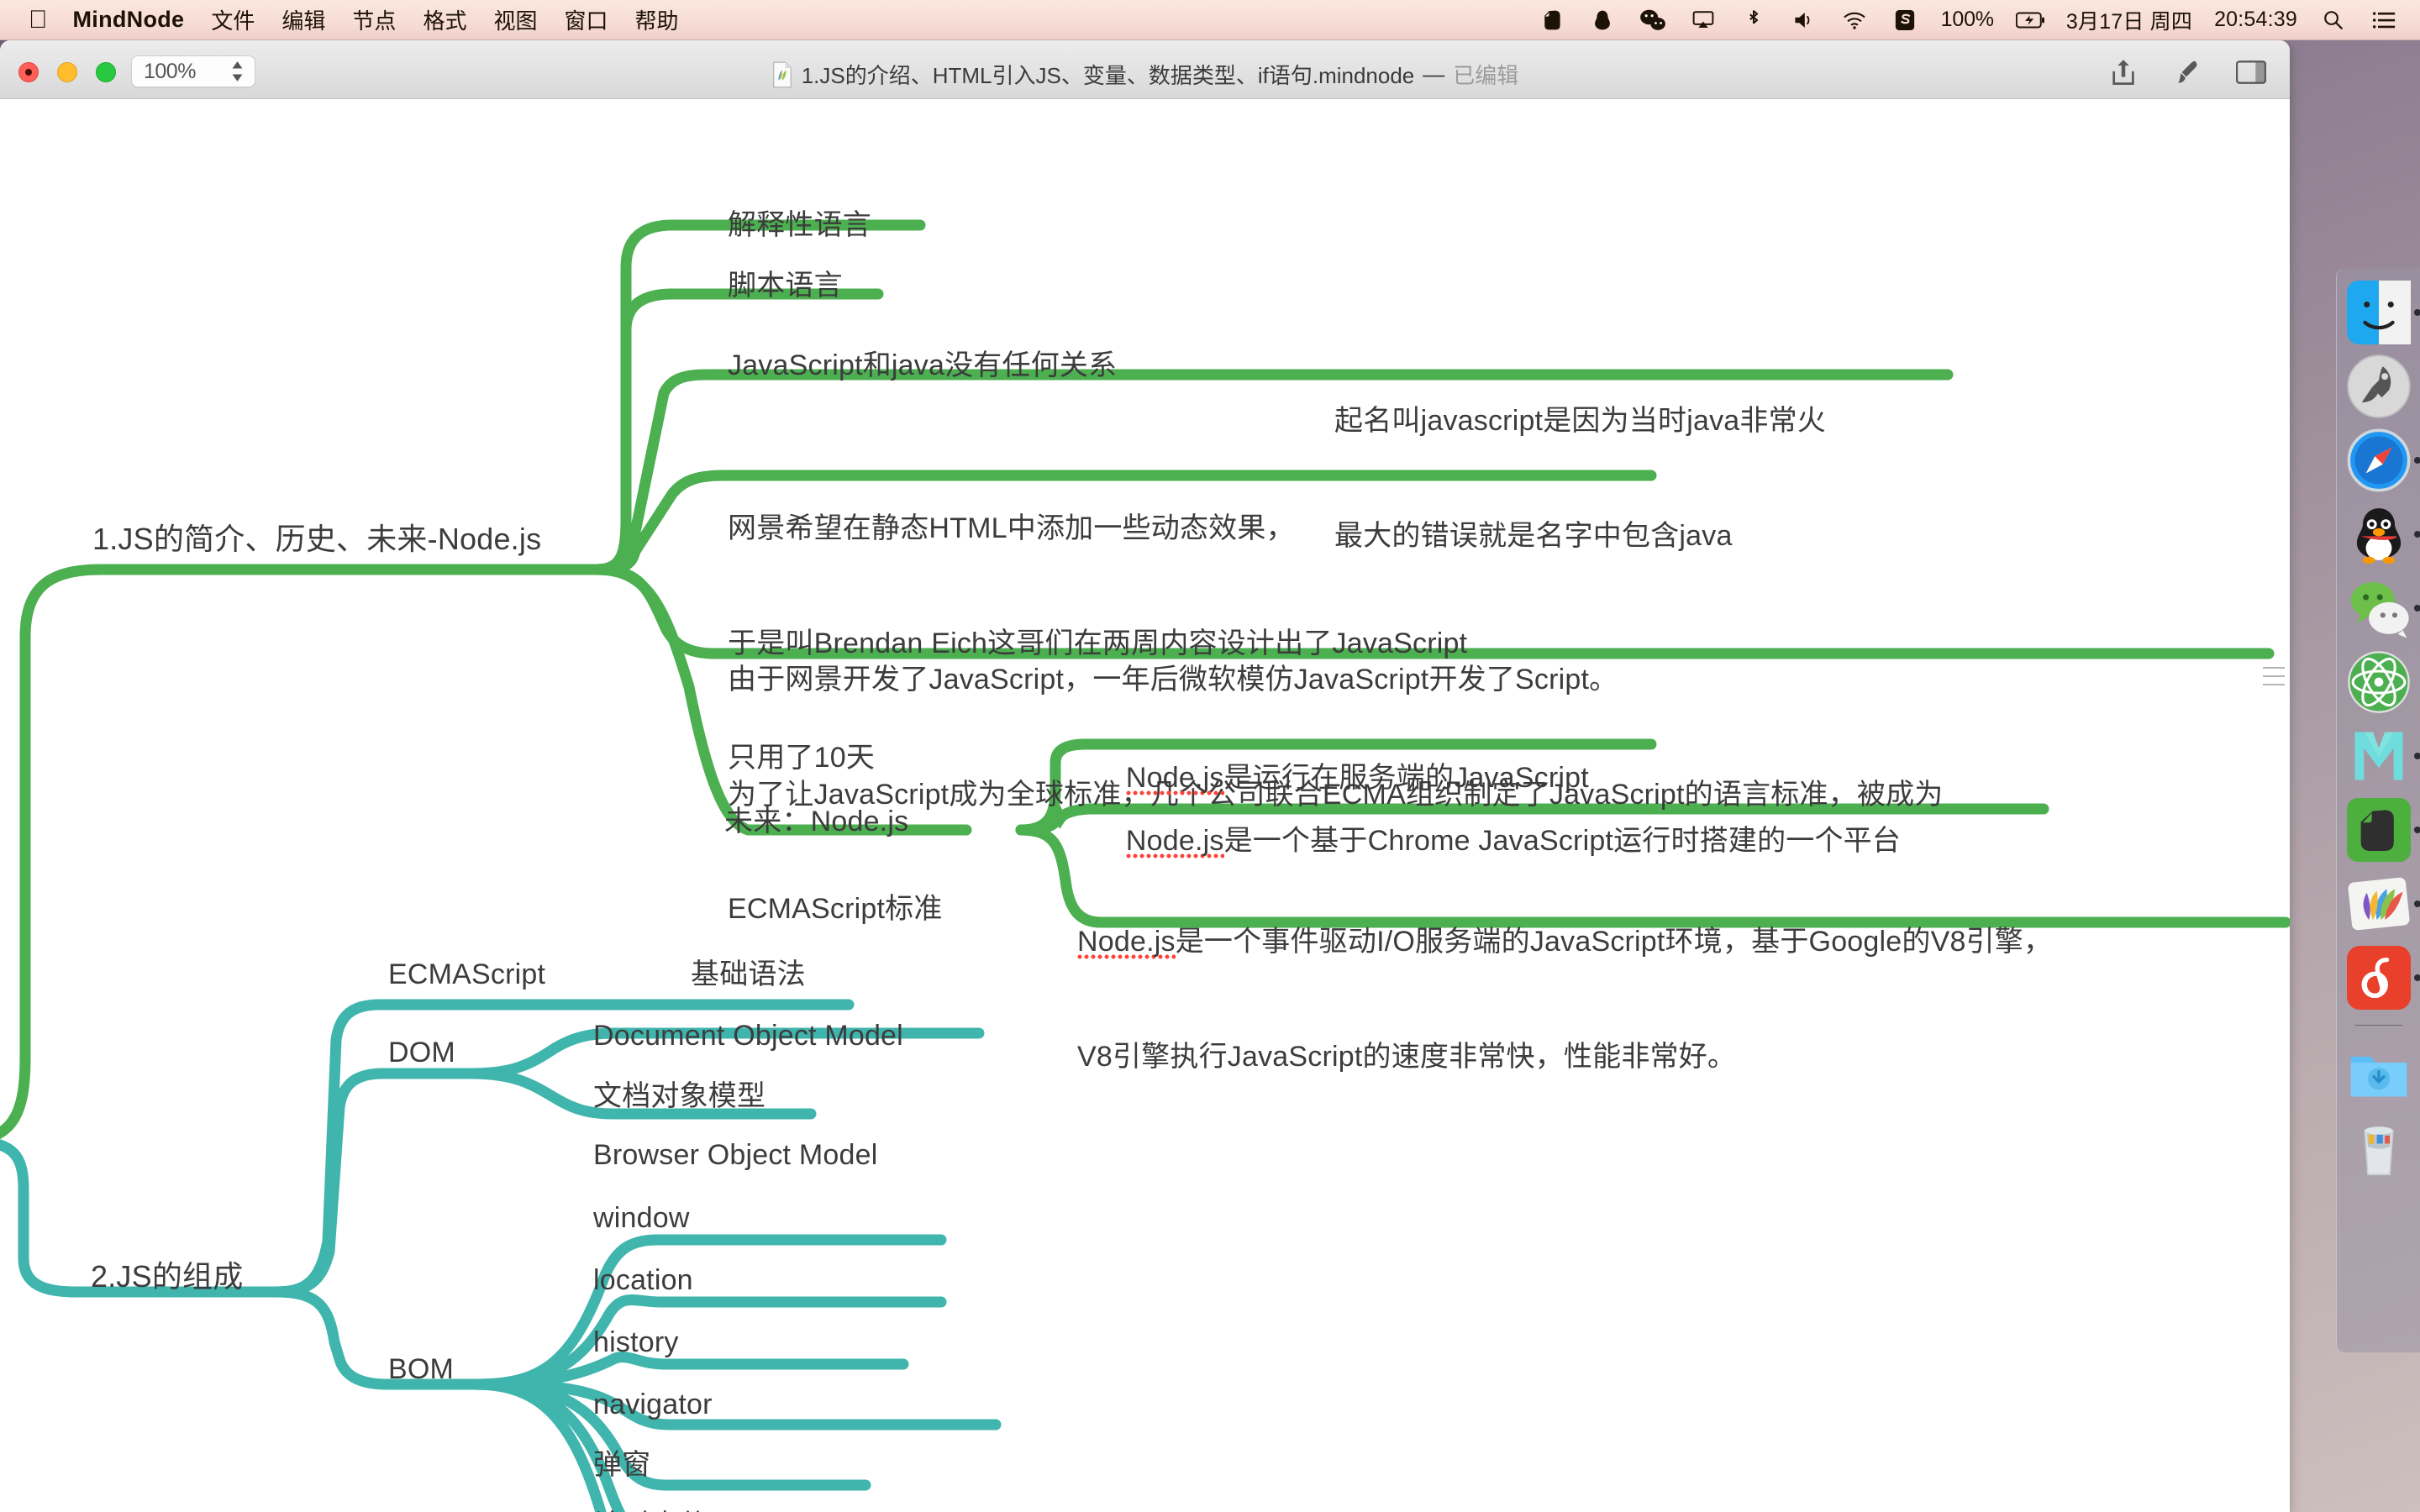  I want to click on mindnode-icon, so click(2384, 756).